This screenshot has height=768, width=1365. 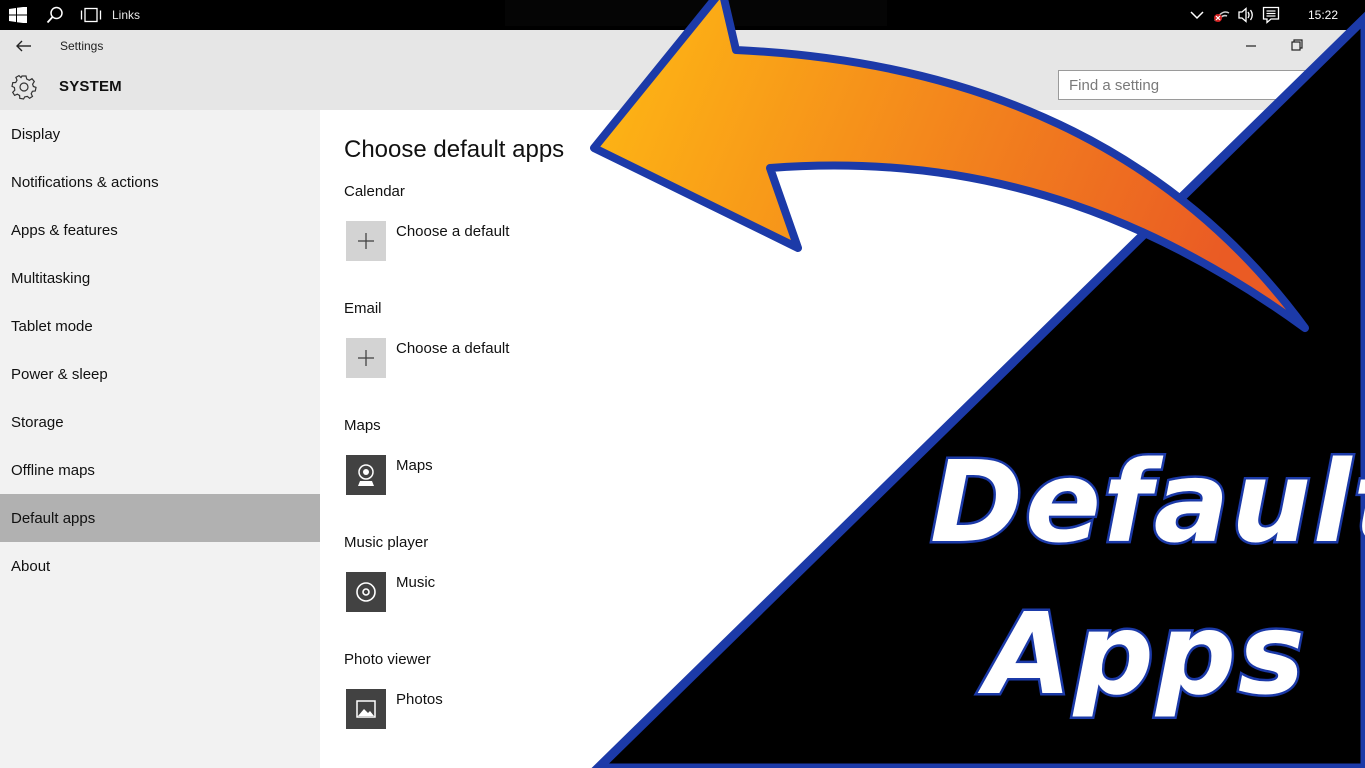 What do you see at coordinates (1246, 15) in the screenshot?
I see `volume-icon` at bounding box center [1246, 15].